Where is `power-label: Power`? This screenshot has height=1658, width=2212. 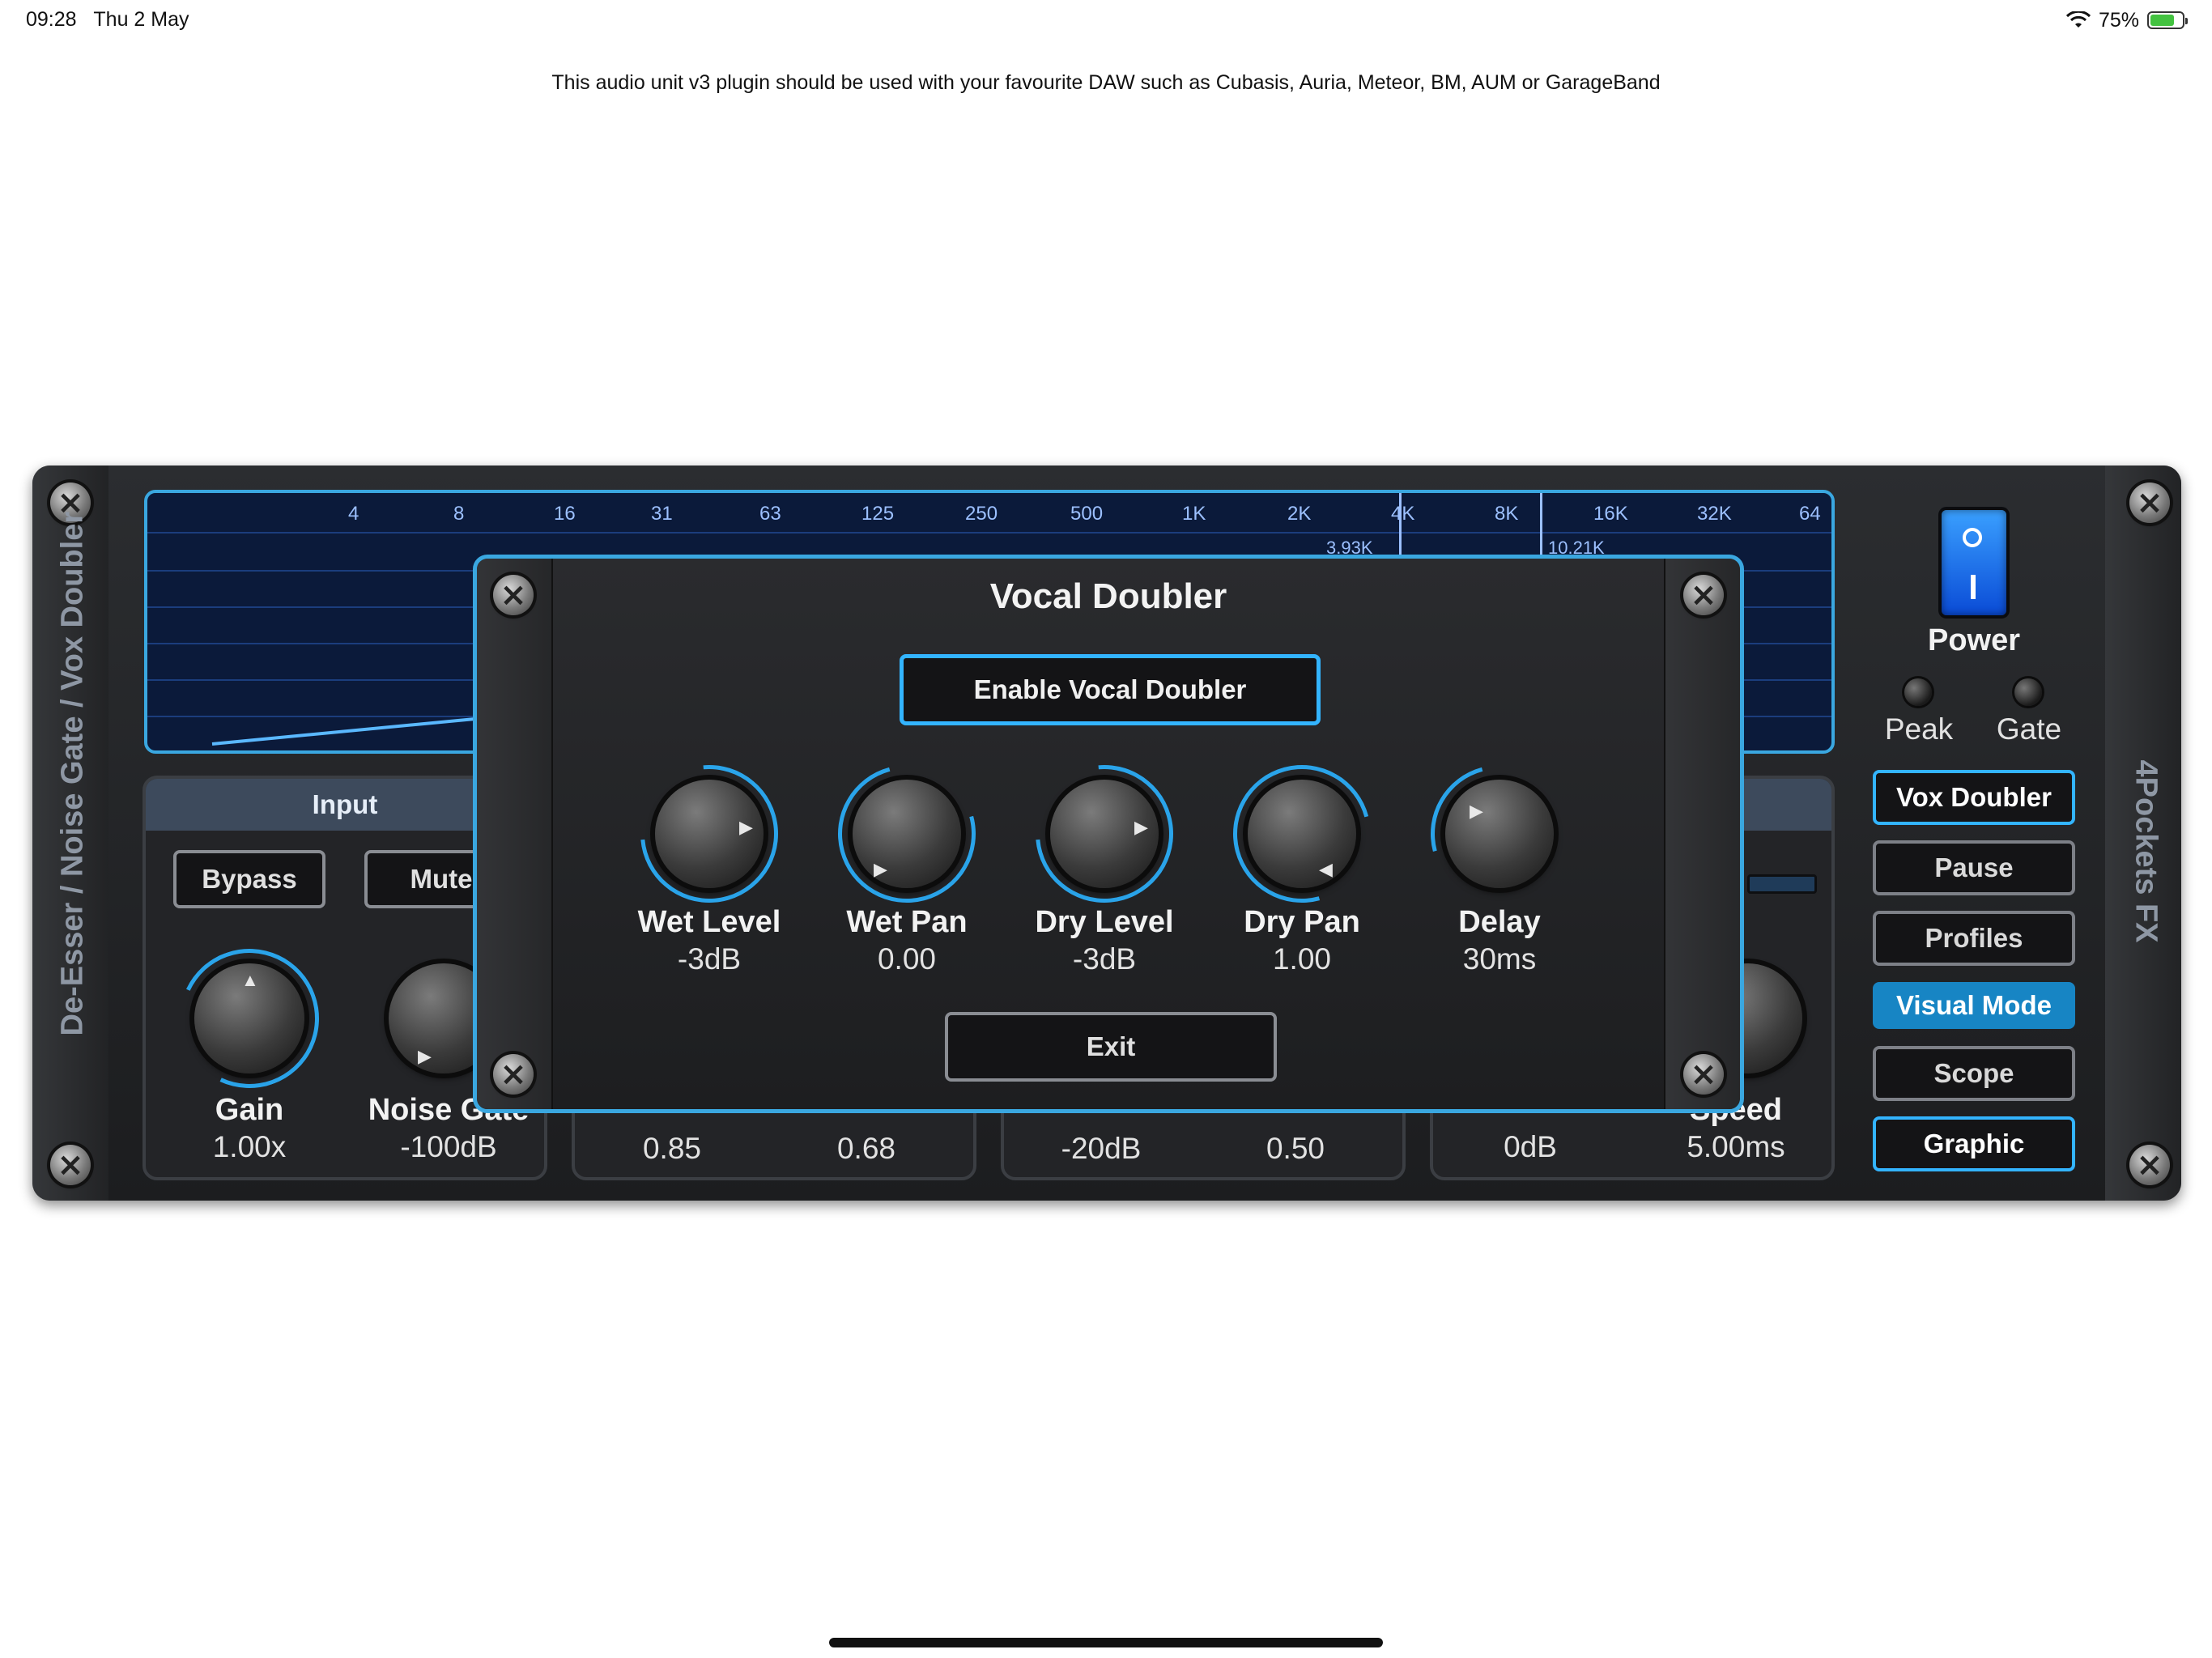
power-label: Power is located at coordinates (1974, 640).